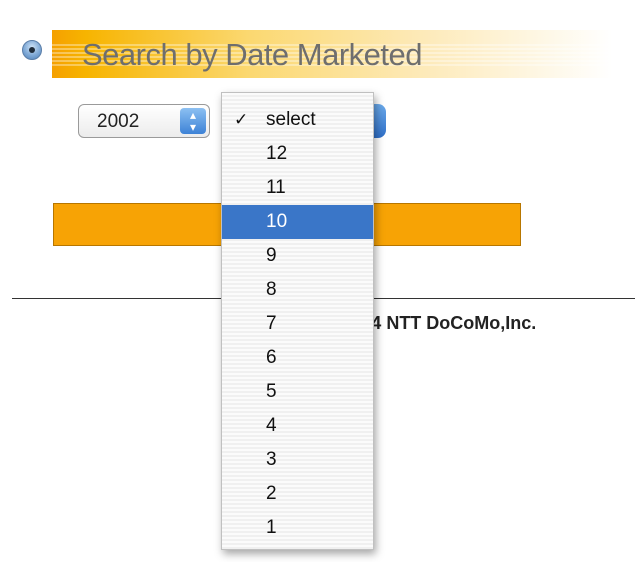 The image size is (635, 562). Describe the element at coordinates (444, 323) in the screenshot. I see `copyright-visible: 004 NTT DoCoMo,Inc.` at that location.